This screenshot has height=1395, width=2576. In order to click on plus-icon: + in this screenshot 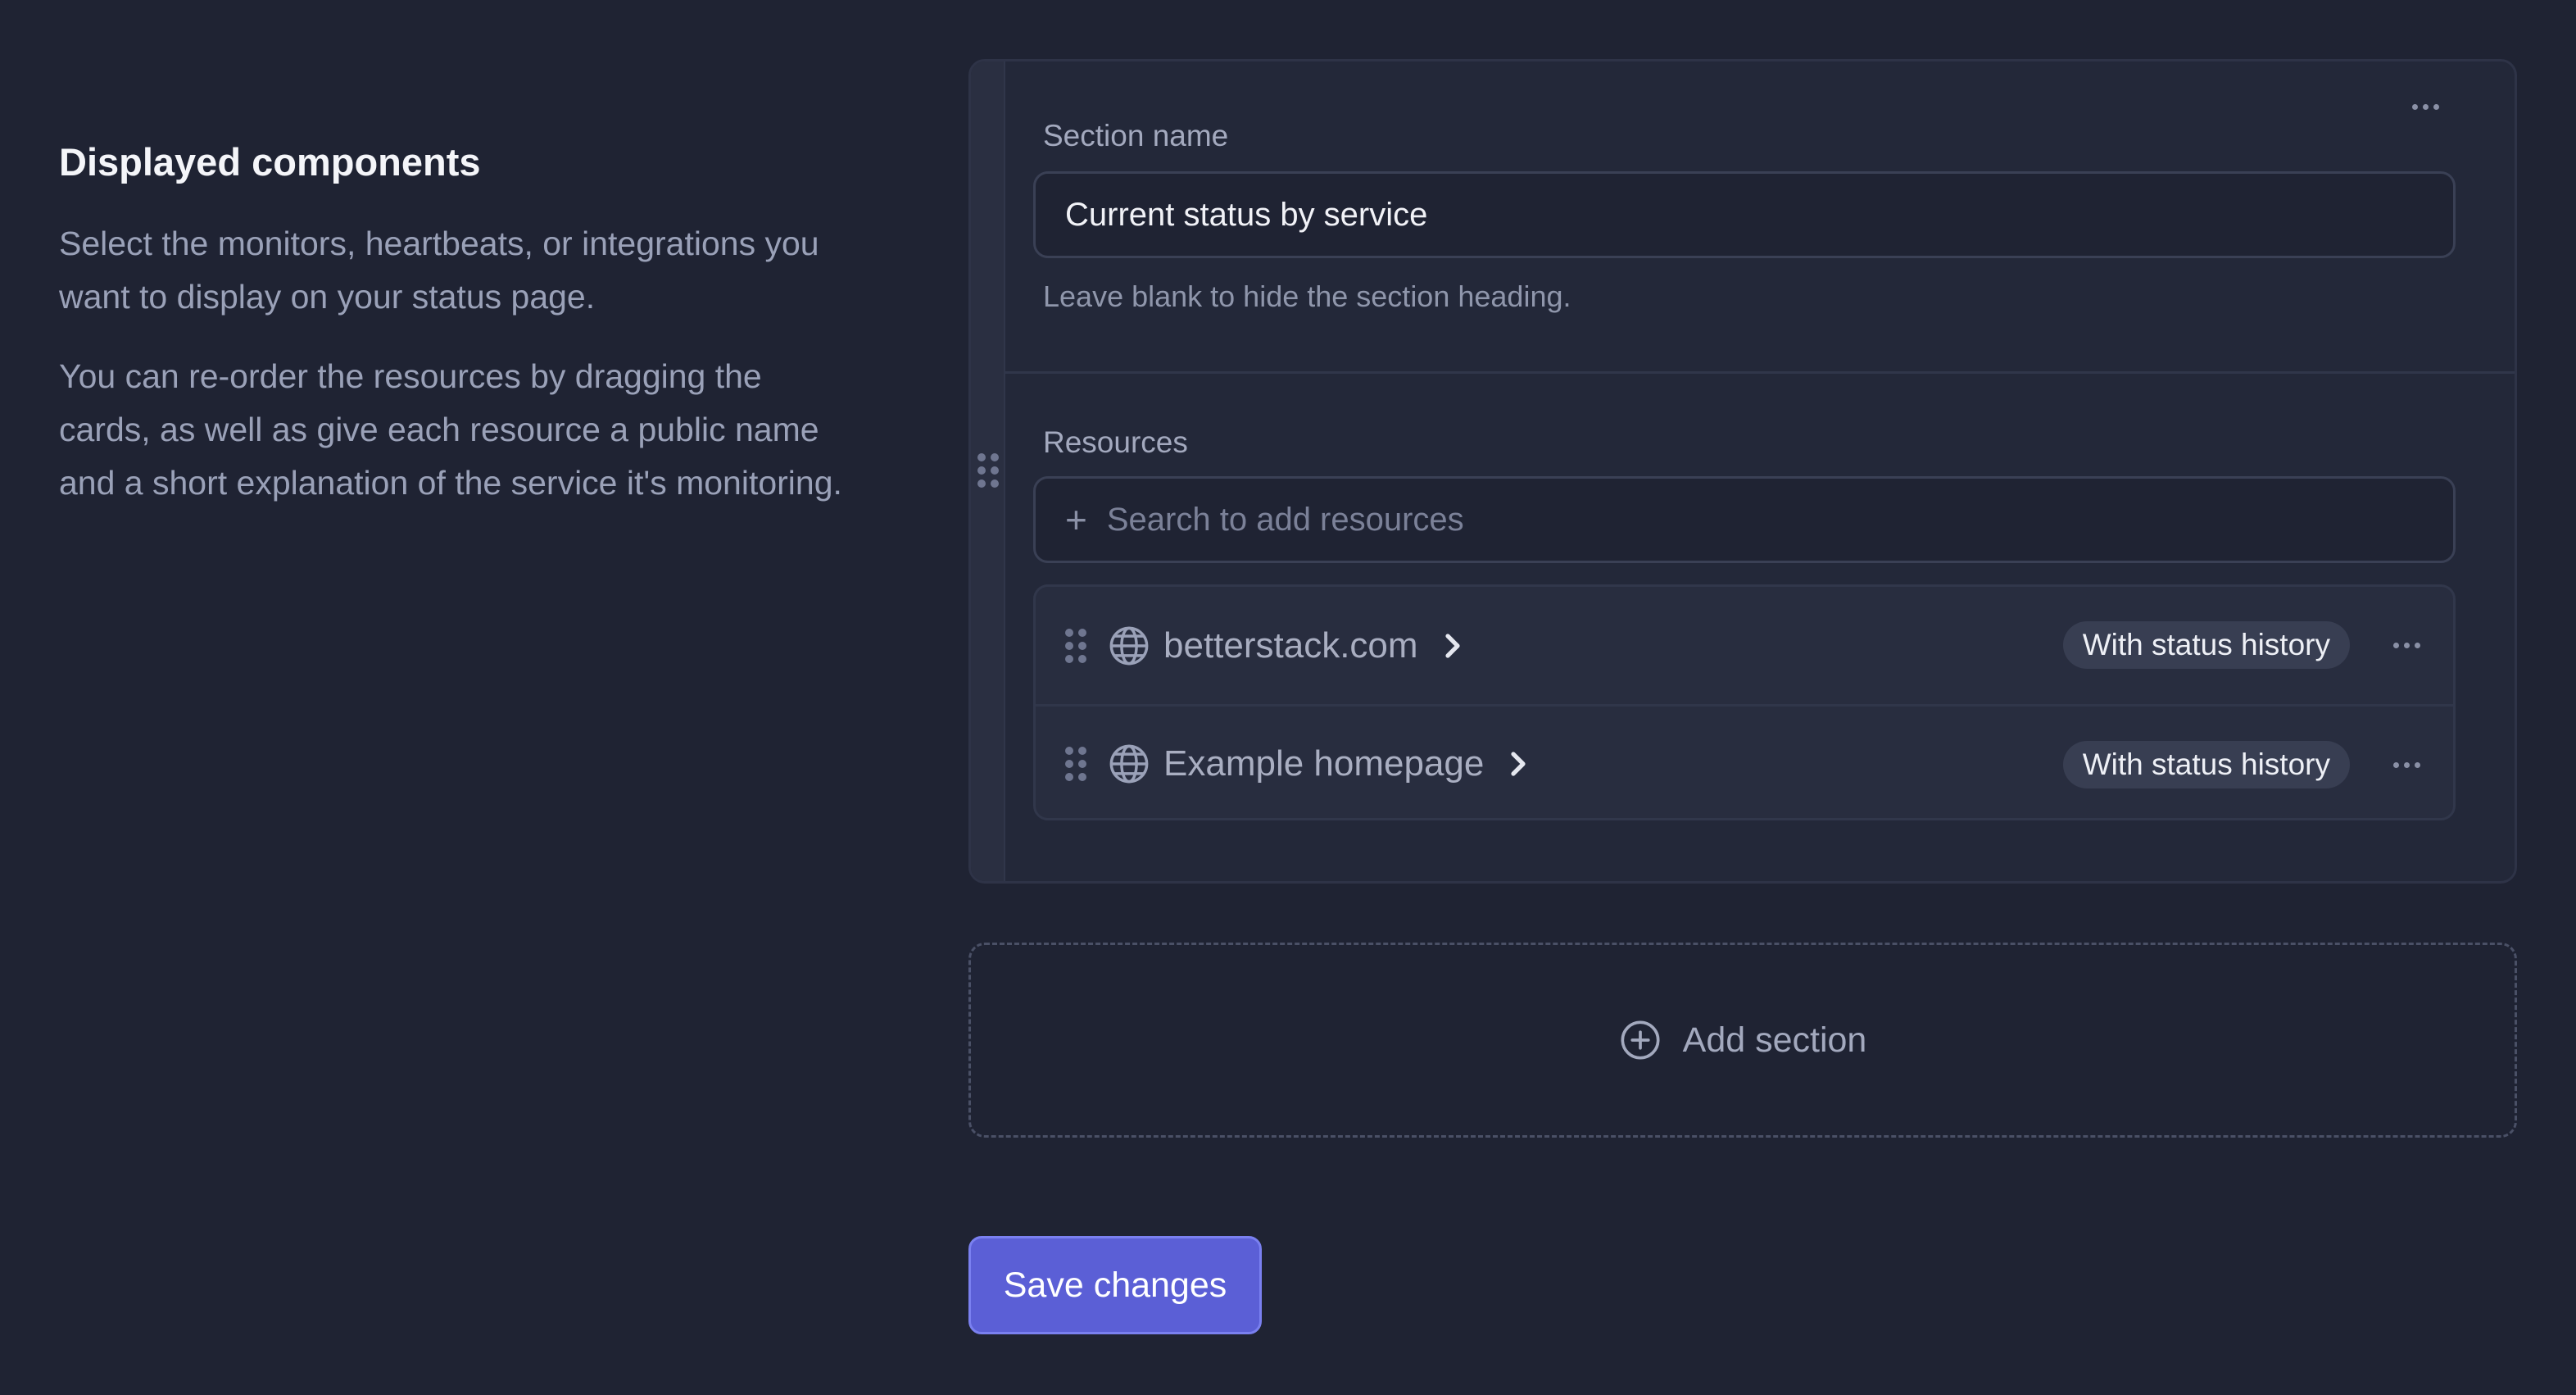, I will do `click(1076, 519)`.